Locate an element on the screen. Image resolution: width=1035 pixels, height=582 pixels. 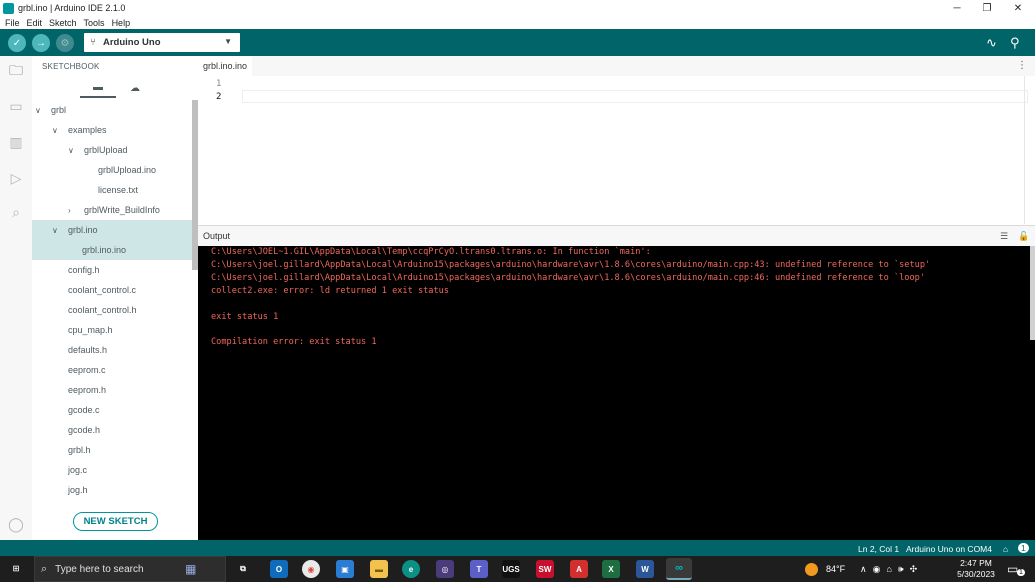
arduino-app-icon is located at coordinates (8, 8).